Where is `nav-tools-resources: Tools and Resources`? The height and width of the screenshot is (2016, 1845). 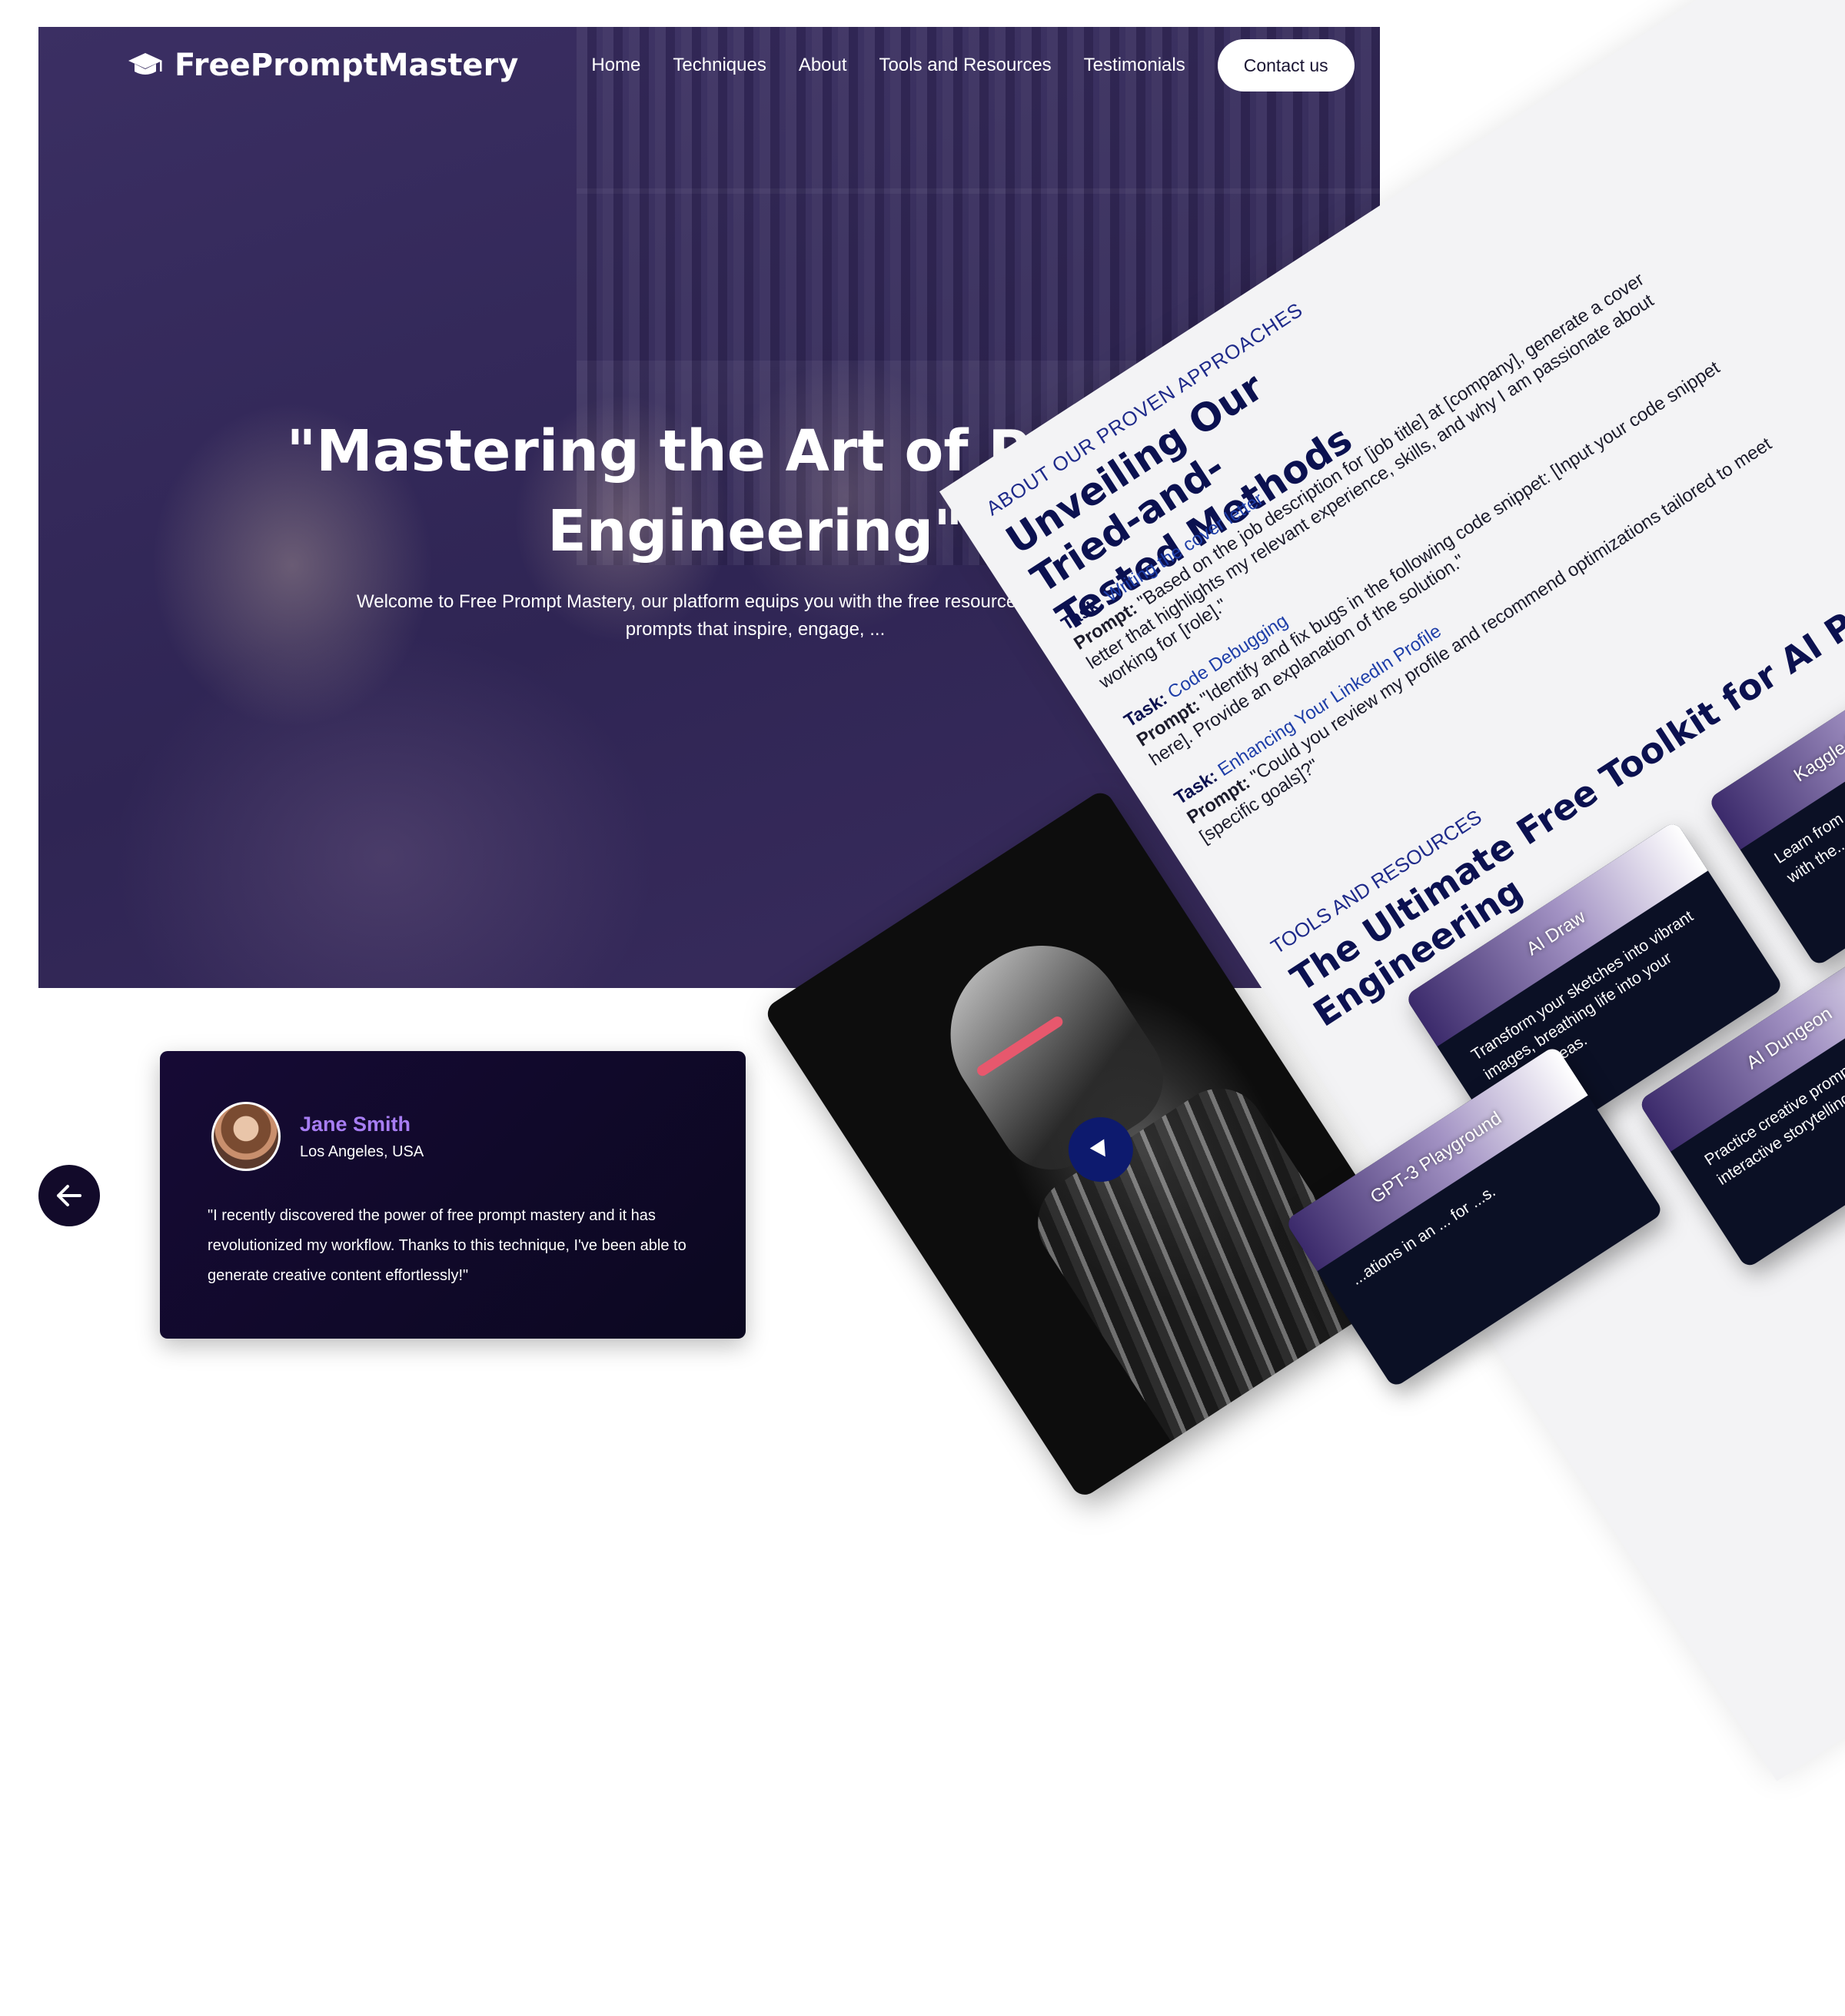 nav-tools-resources: Tools and Resources is located at coordinates (966, 65).